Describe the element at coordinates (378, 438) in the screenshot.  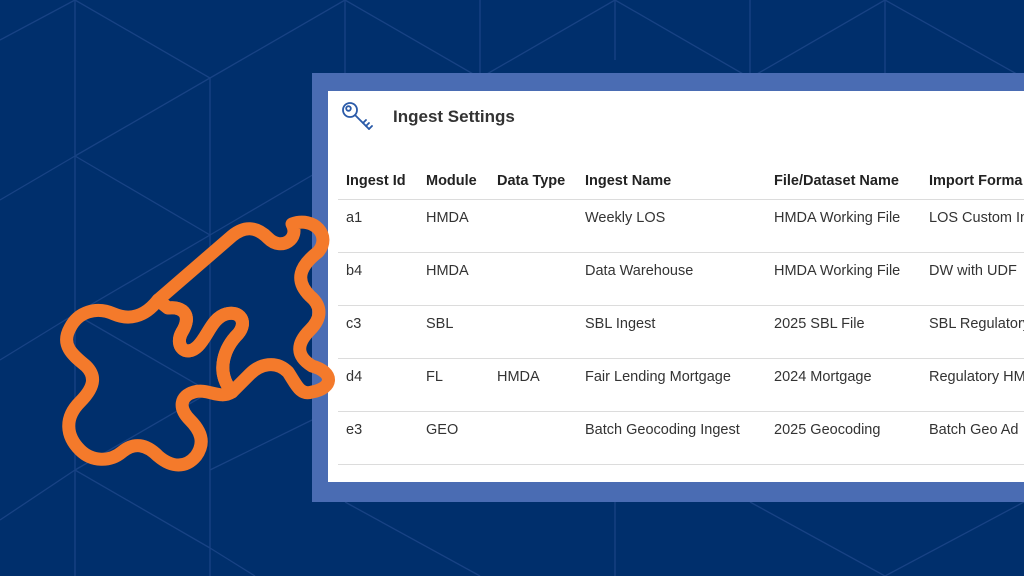
I see `cell-ingest-id: e3` at that location.